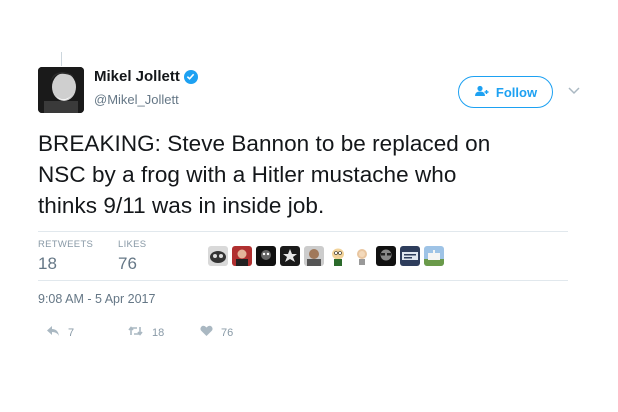 Image resolution: width=618 pixels, height=412 pixels. I want to click on add-person-icon, so click(482, 92).